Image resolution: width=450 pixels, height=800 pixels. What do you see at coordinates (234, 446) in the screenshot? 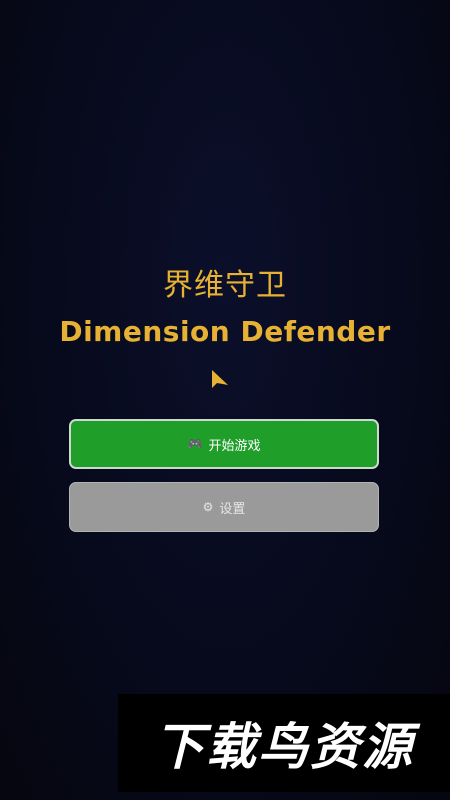
I see `start-game-label: 开始游戏` at bounding box center [234, 446].